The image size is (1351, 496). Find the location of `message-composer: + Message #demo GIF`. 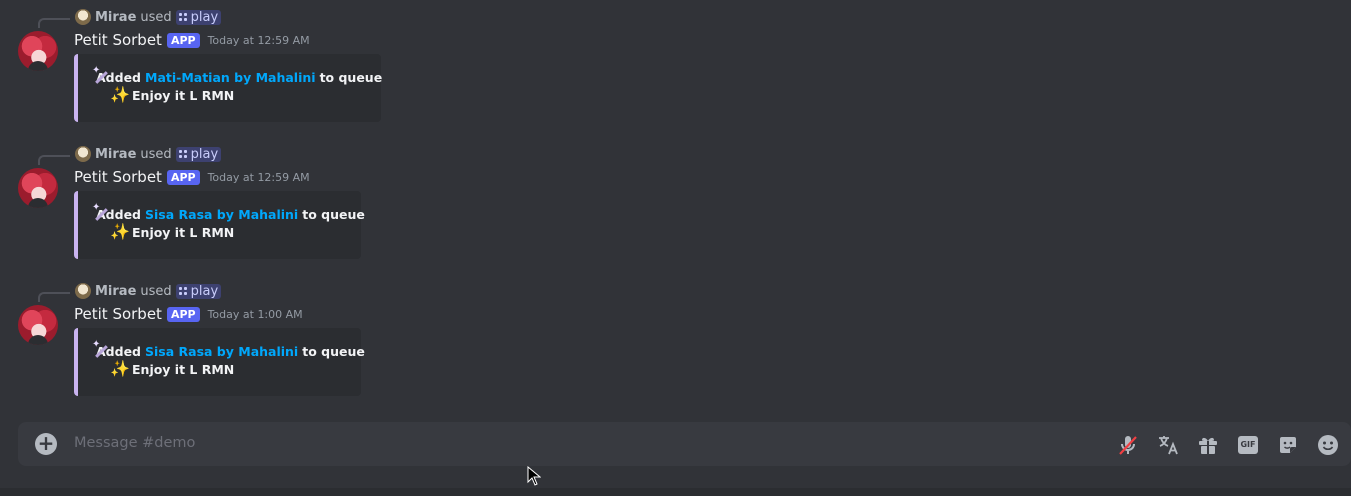

message-composer: + Message #demo GIF is located at coordinates (684, 444).